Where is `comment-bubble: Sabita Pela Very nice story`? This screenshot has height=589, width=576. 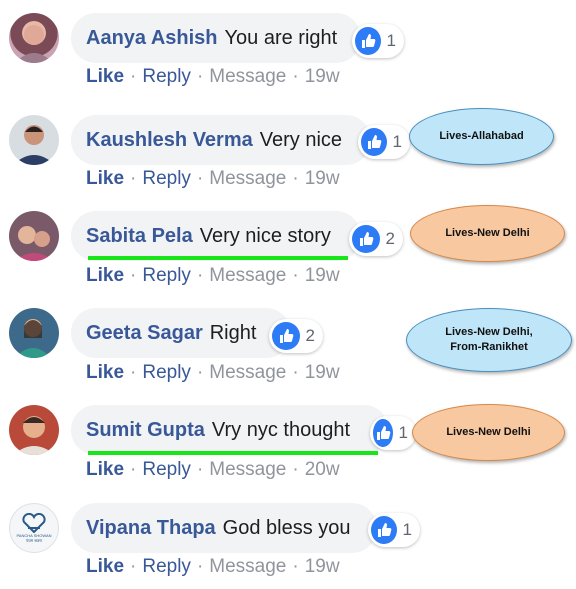 comment-bubble: Sabita Pela Very nice story is located at coordinates (216, 236).